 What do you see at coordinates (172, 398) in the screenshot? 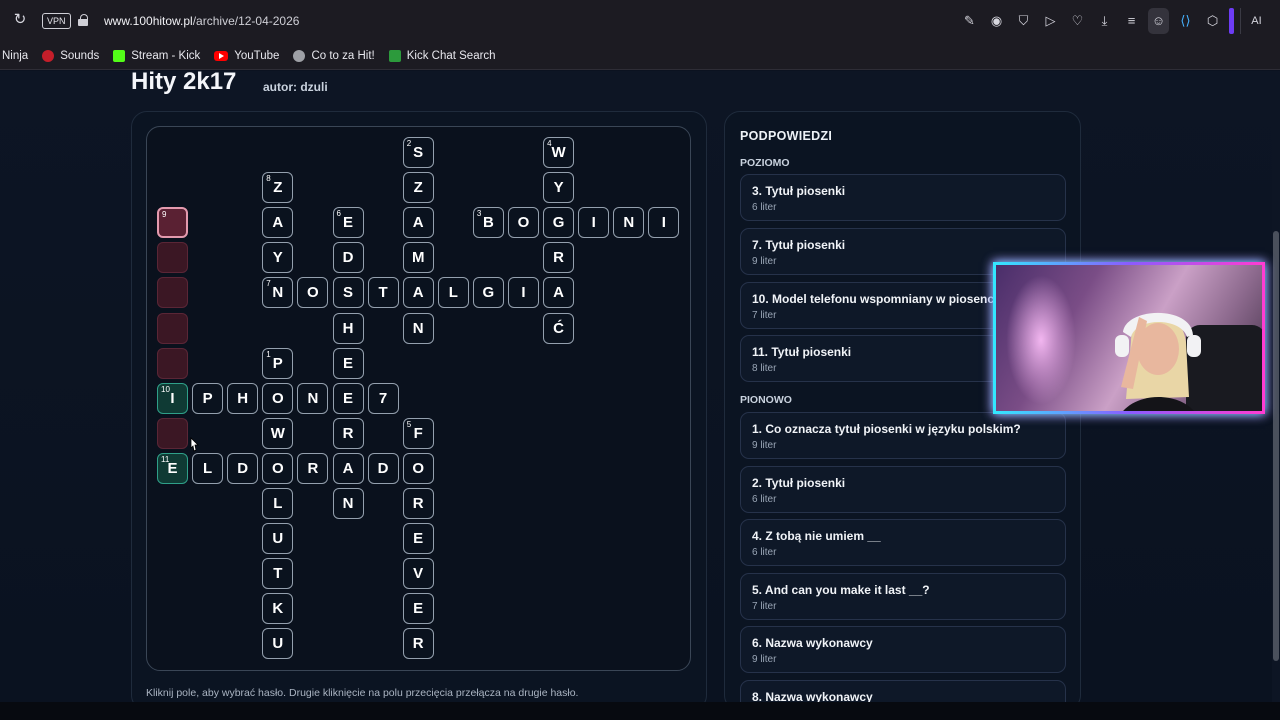
I see `crossword-cell: 10 I` at bounding box center [172, 398].